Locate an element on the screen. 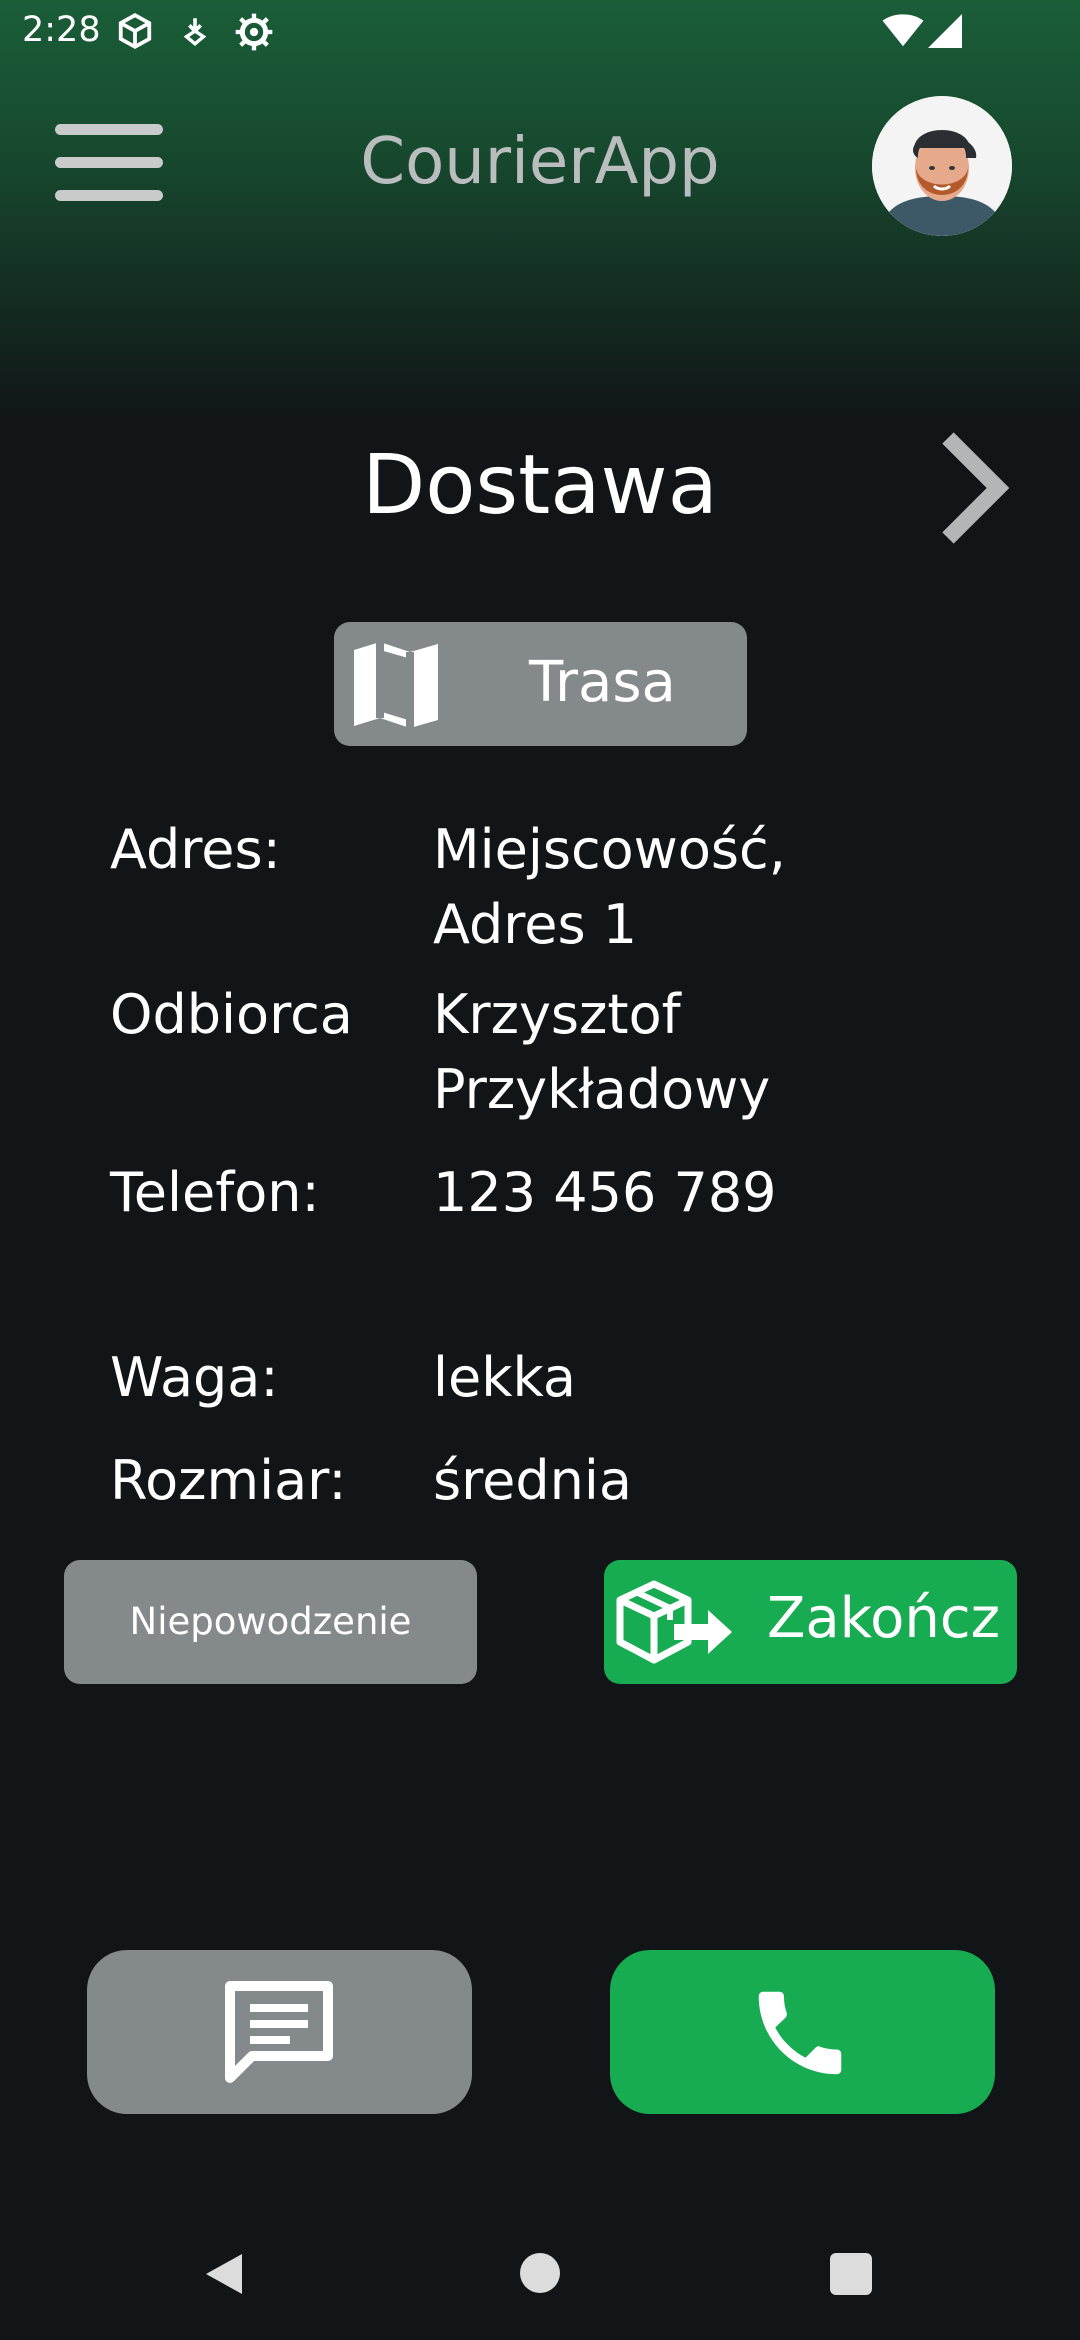  size-value: średnia is located at coordinates (532, 1480).